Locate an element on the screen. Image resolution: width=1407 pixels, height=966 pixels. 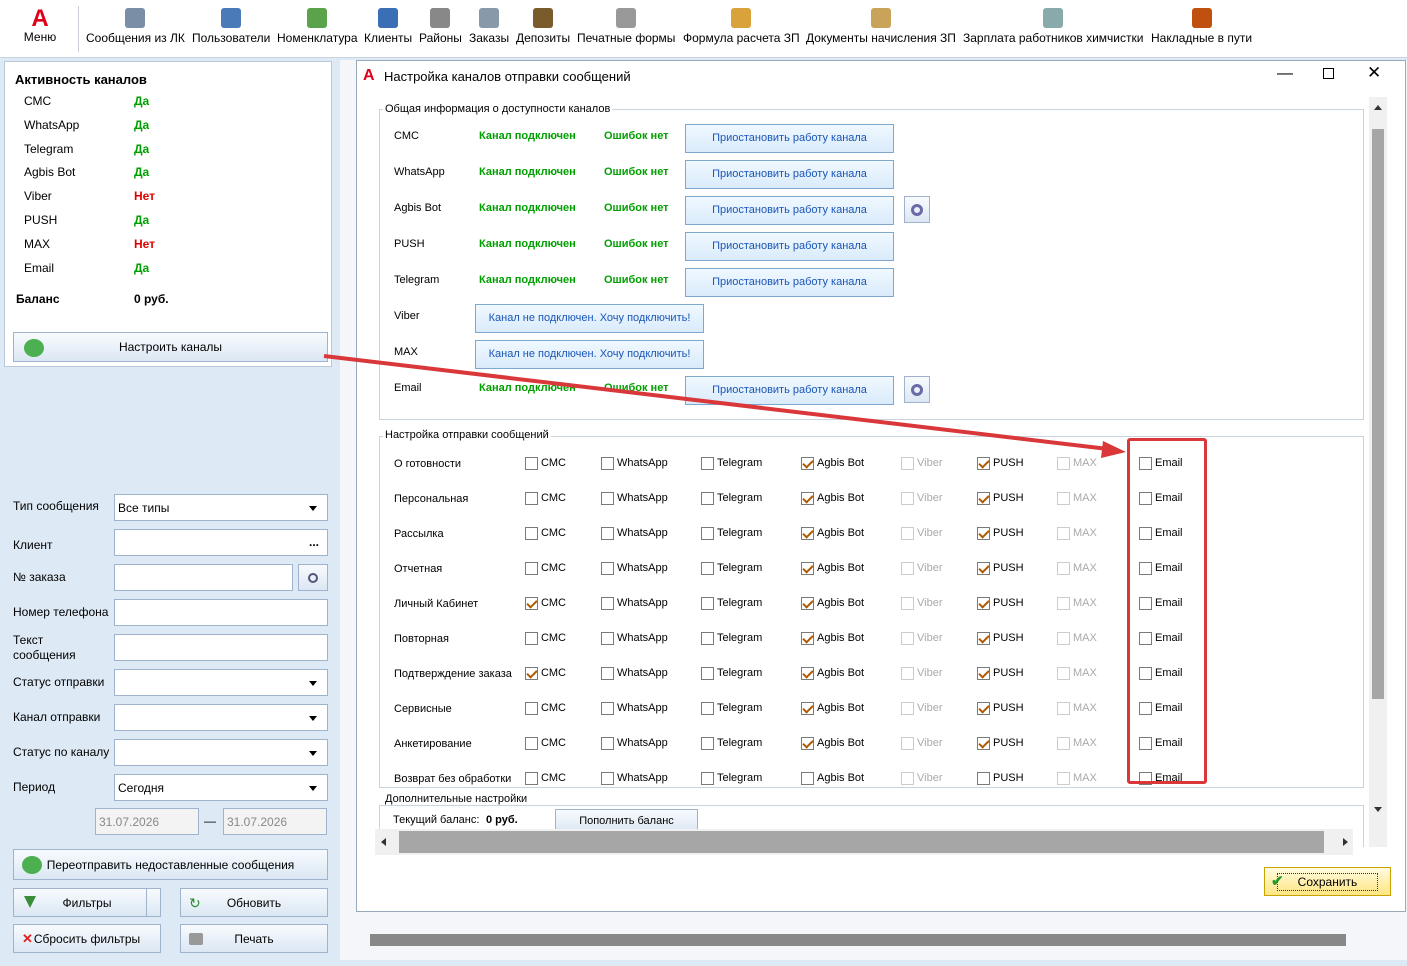
annotation-arrow is located at coordinates (724, 406).